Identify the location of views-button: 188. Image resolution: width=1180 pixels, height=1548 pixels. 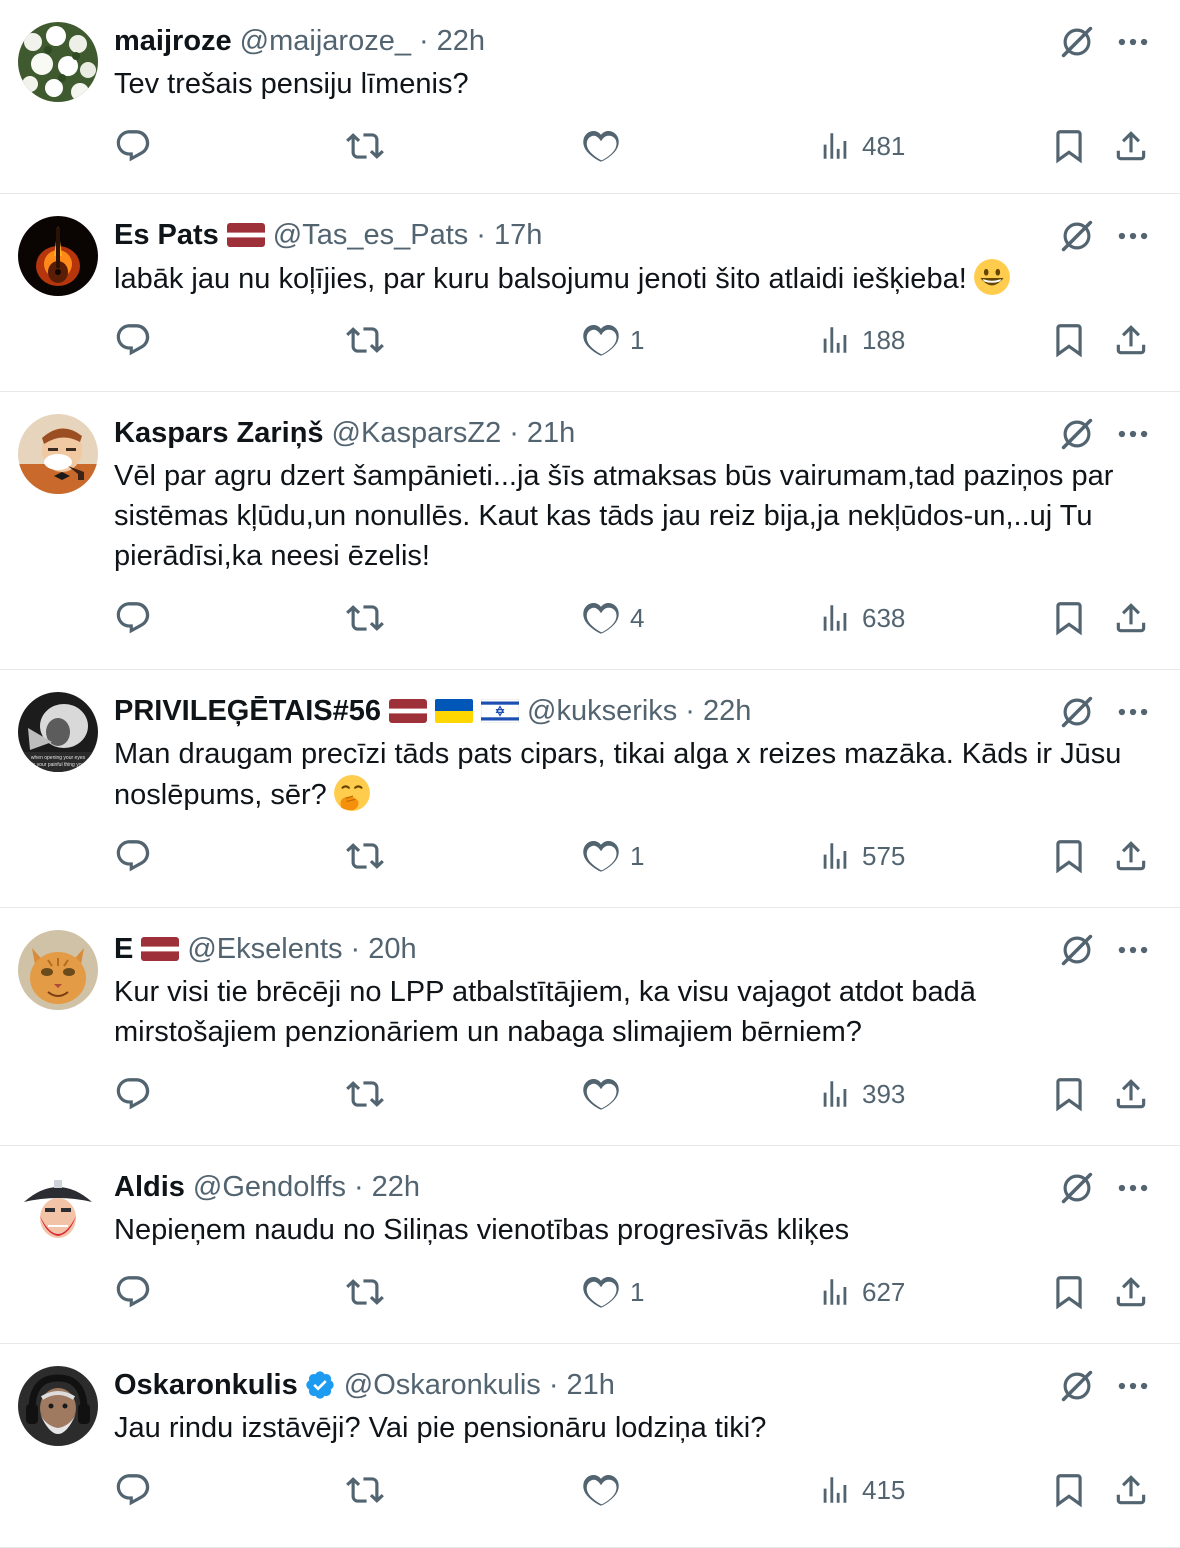
(861, 340).